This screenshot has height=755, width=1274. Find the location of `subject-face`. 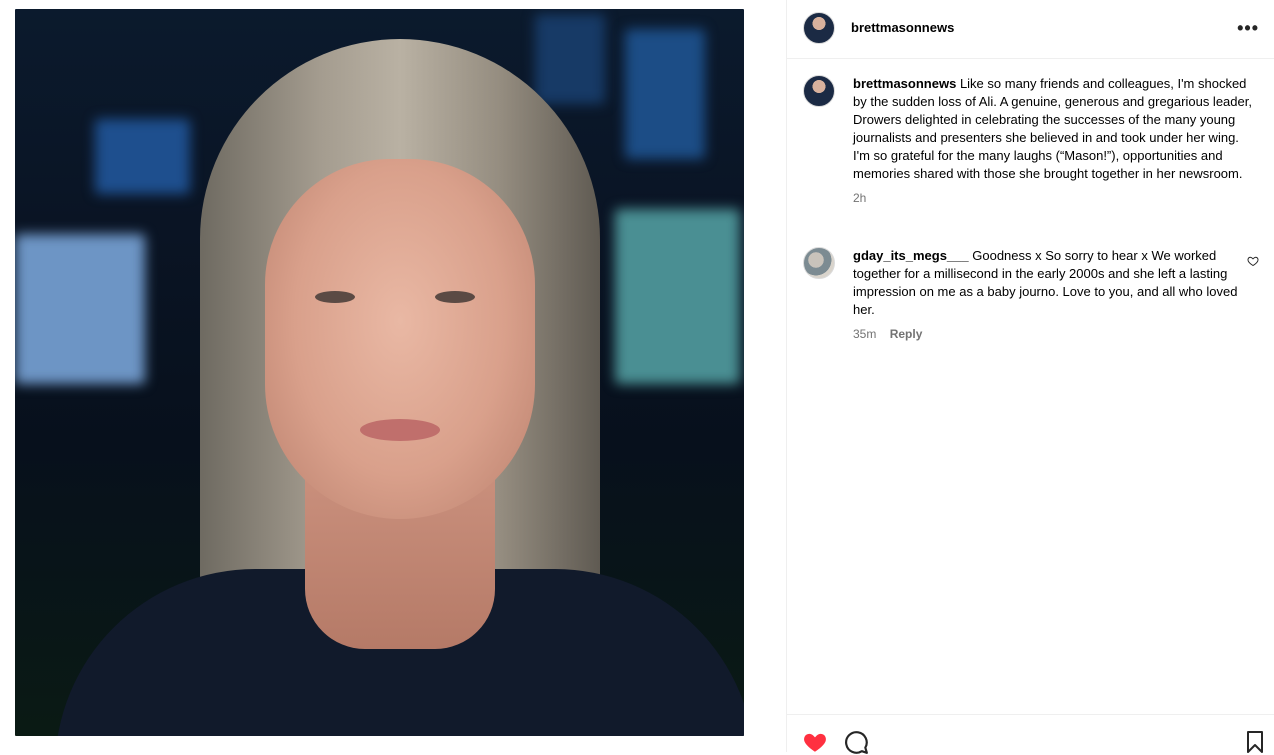

subject-face is located at coordinates (400, 339).